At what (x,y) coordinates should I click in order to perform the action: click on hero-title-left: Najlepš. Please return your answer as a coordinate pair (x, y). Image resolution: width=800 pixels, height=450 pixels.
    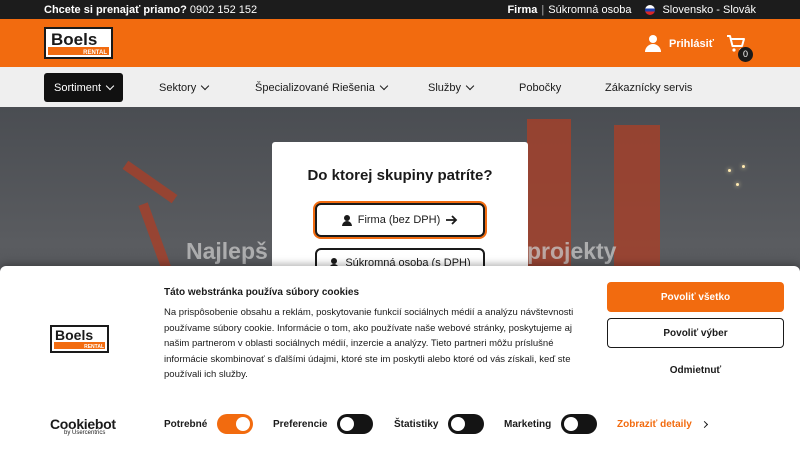
    Looking at the image, I should click on (227, 251).